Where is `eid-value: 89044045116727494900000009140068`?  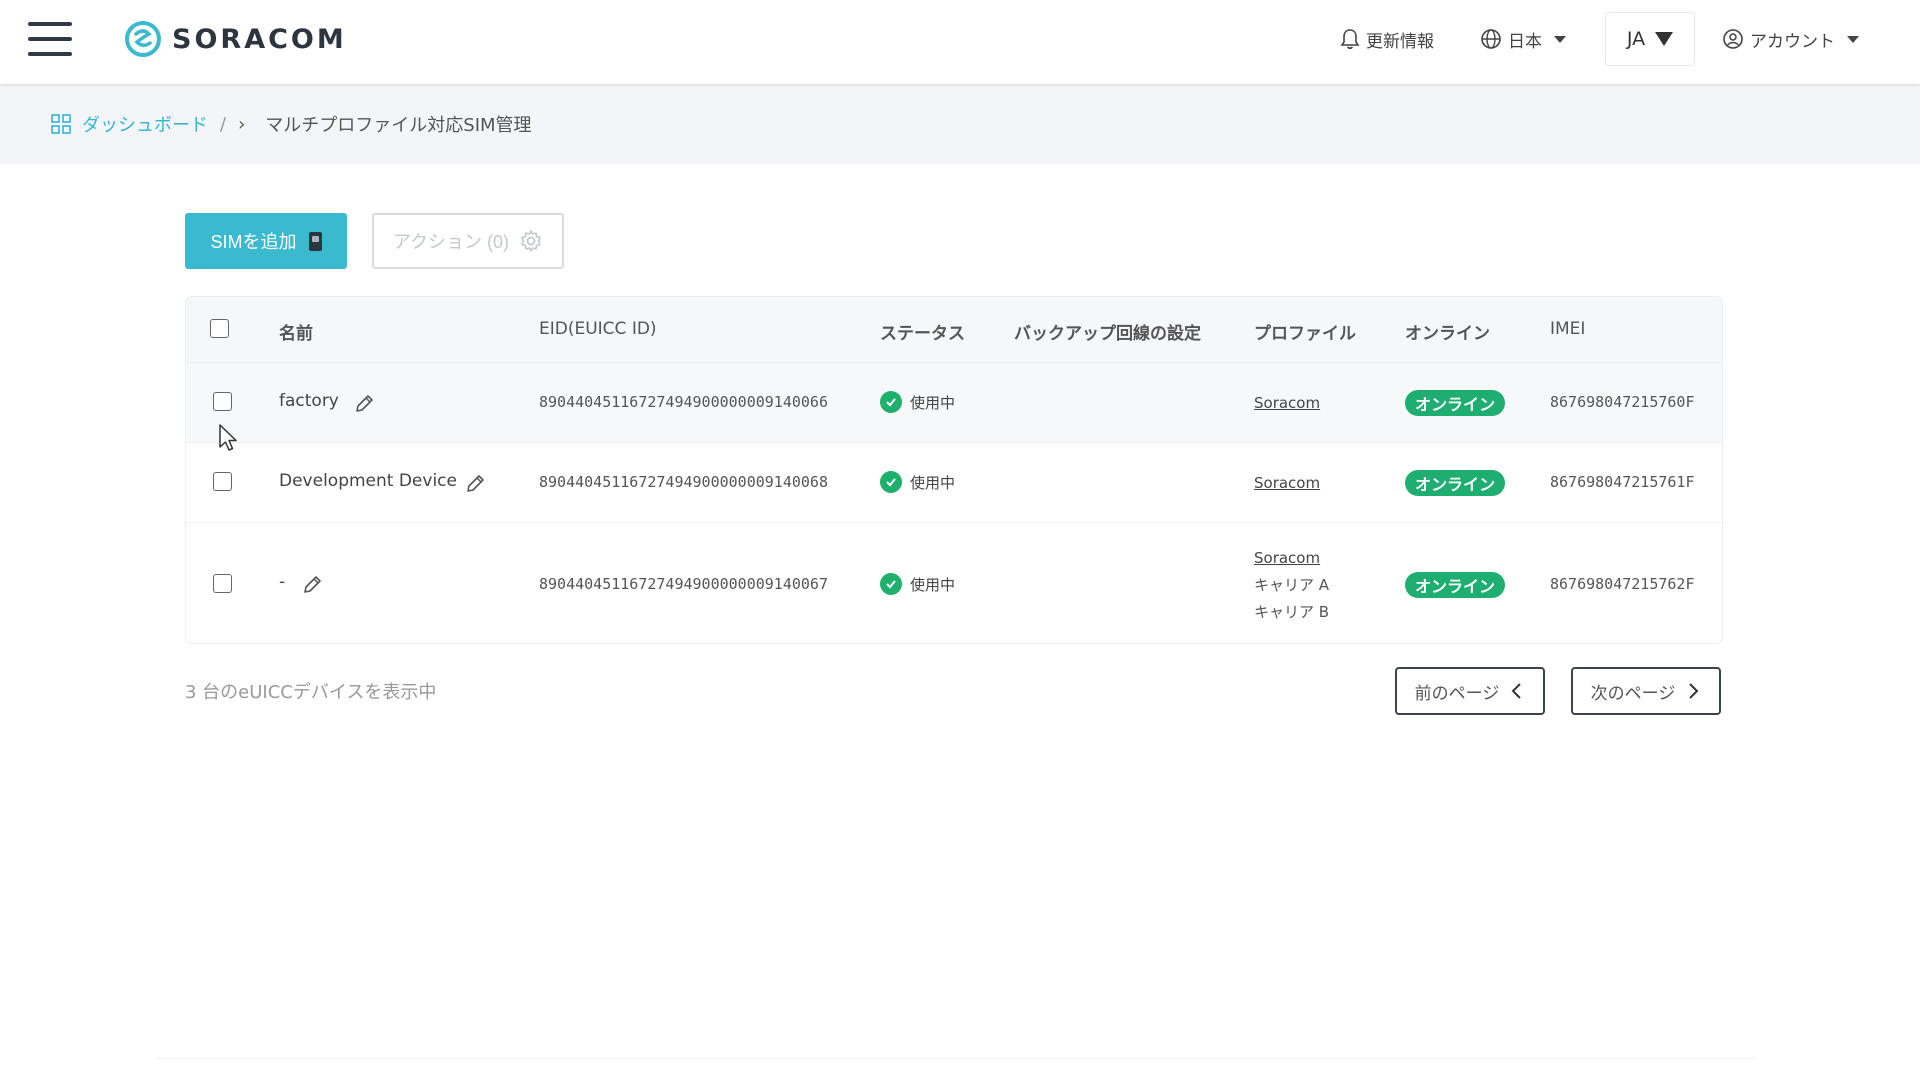
eid-value: 89044045116727494900000009140068 is located at coordinates (683, 482).